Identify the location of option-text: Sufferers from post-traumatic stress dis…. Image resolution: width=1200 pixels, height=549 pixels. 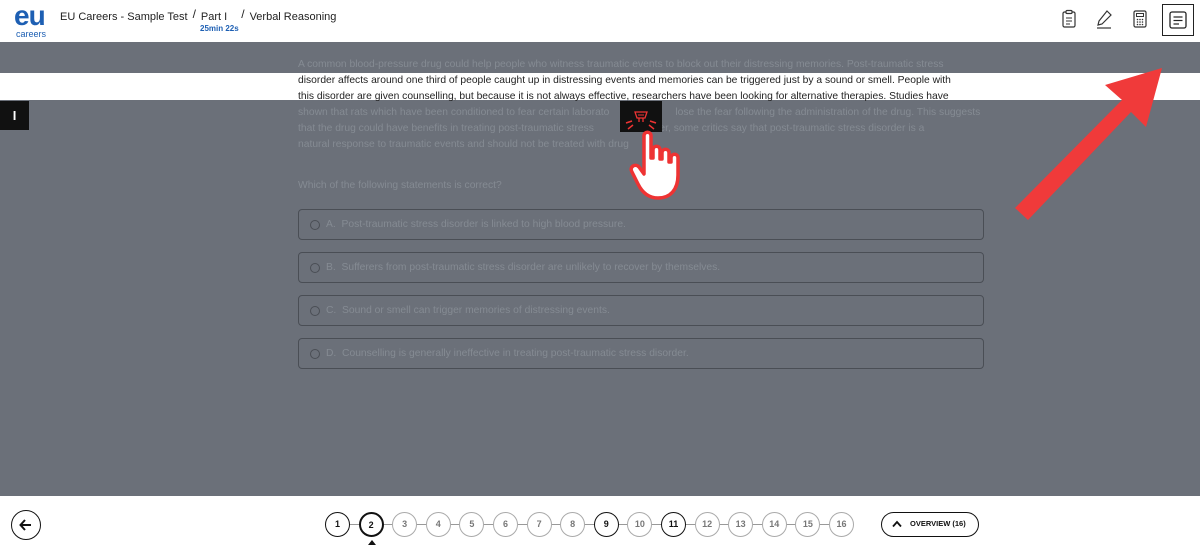
(531, 267).